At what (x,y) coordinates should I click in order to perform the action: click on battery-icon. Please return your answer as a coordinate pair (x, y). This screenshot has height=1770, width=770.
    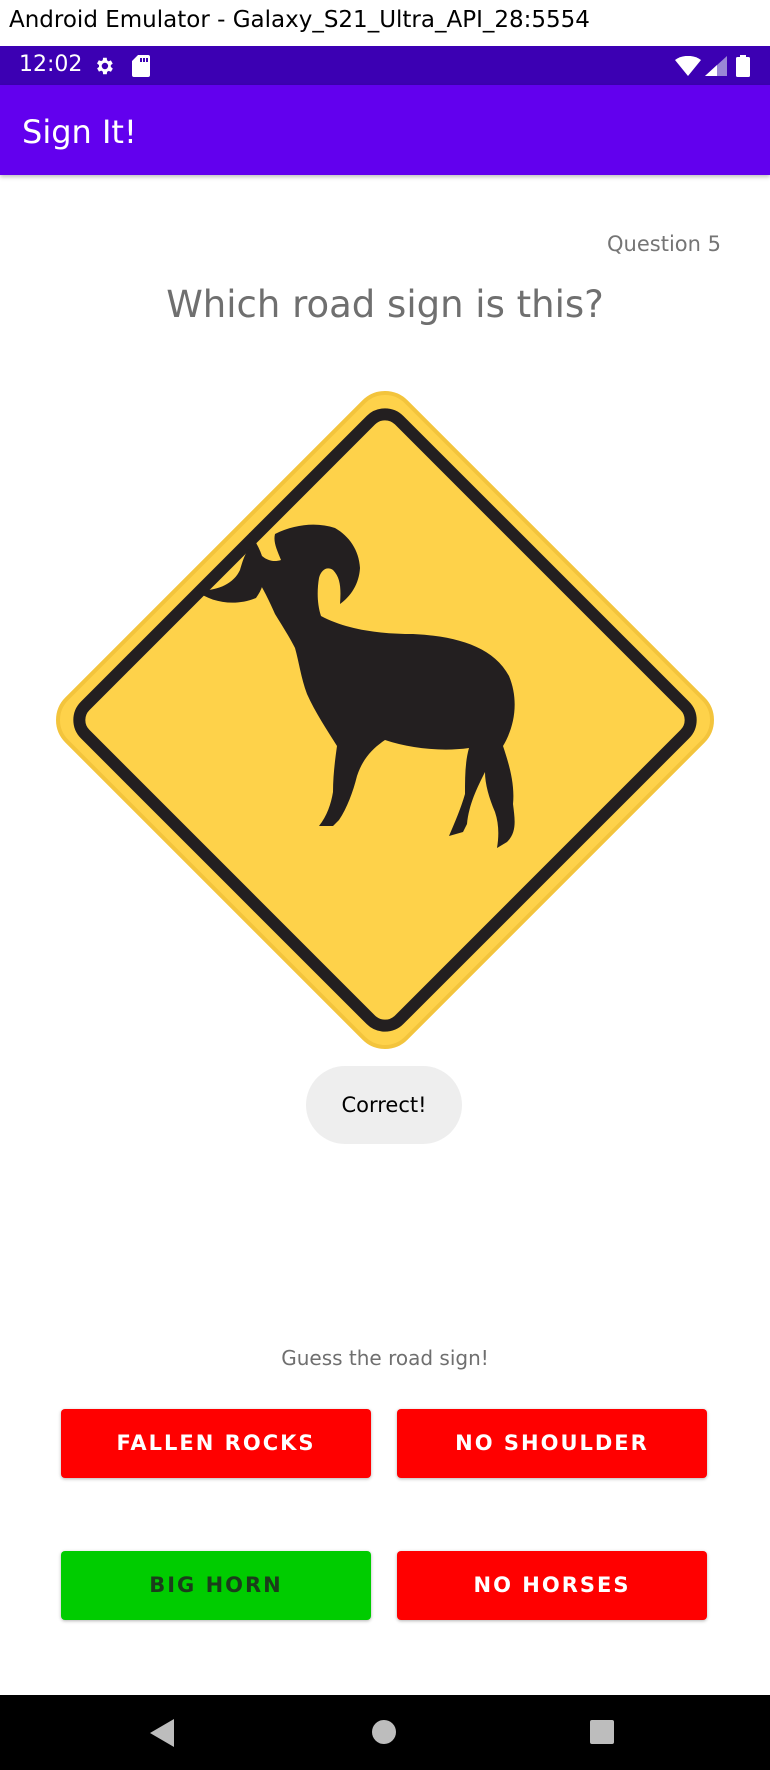
    Looking at the image, I should click on (743, 66).